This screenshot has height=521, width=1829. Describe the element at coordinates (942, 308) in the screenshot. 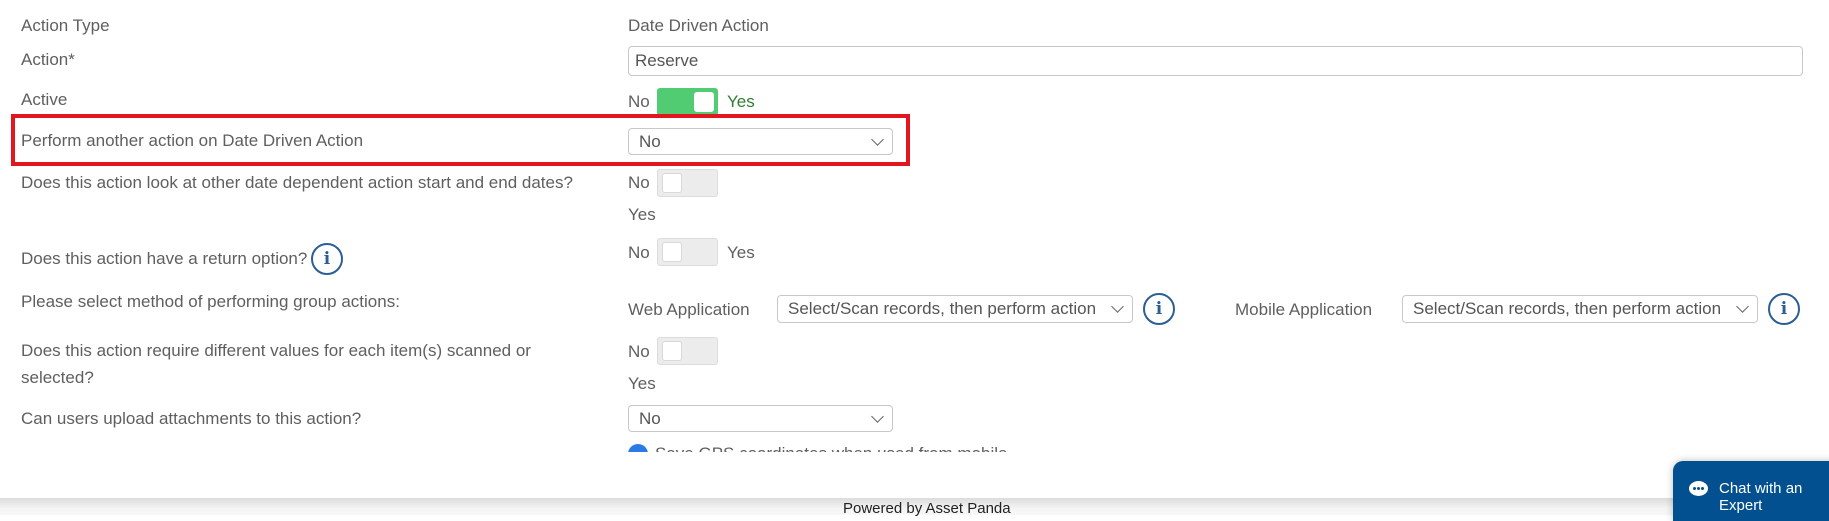

I see `web-application-value: Select/Scan records, then perform action` at that location.